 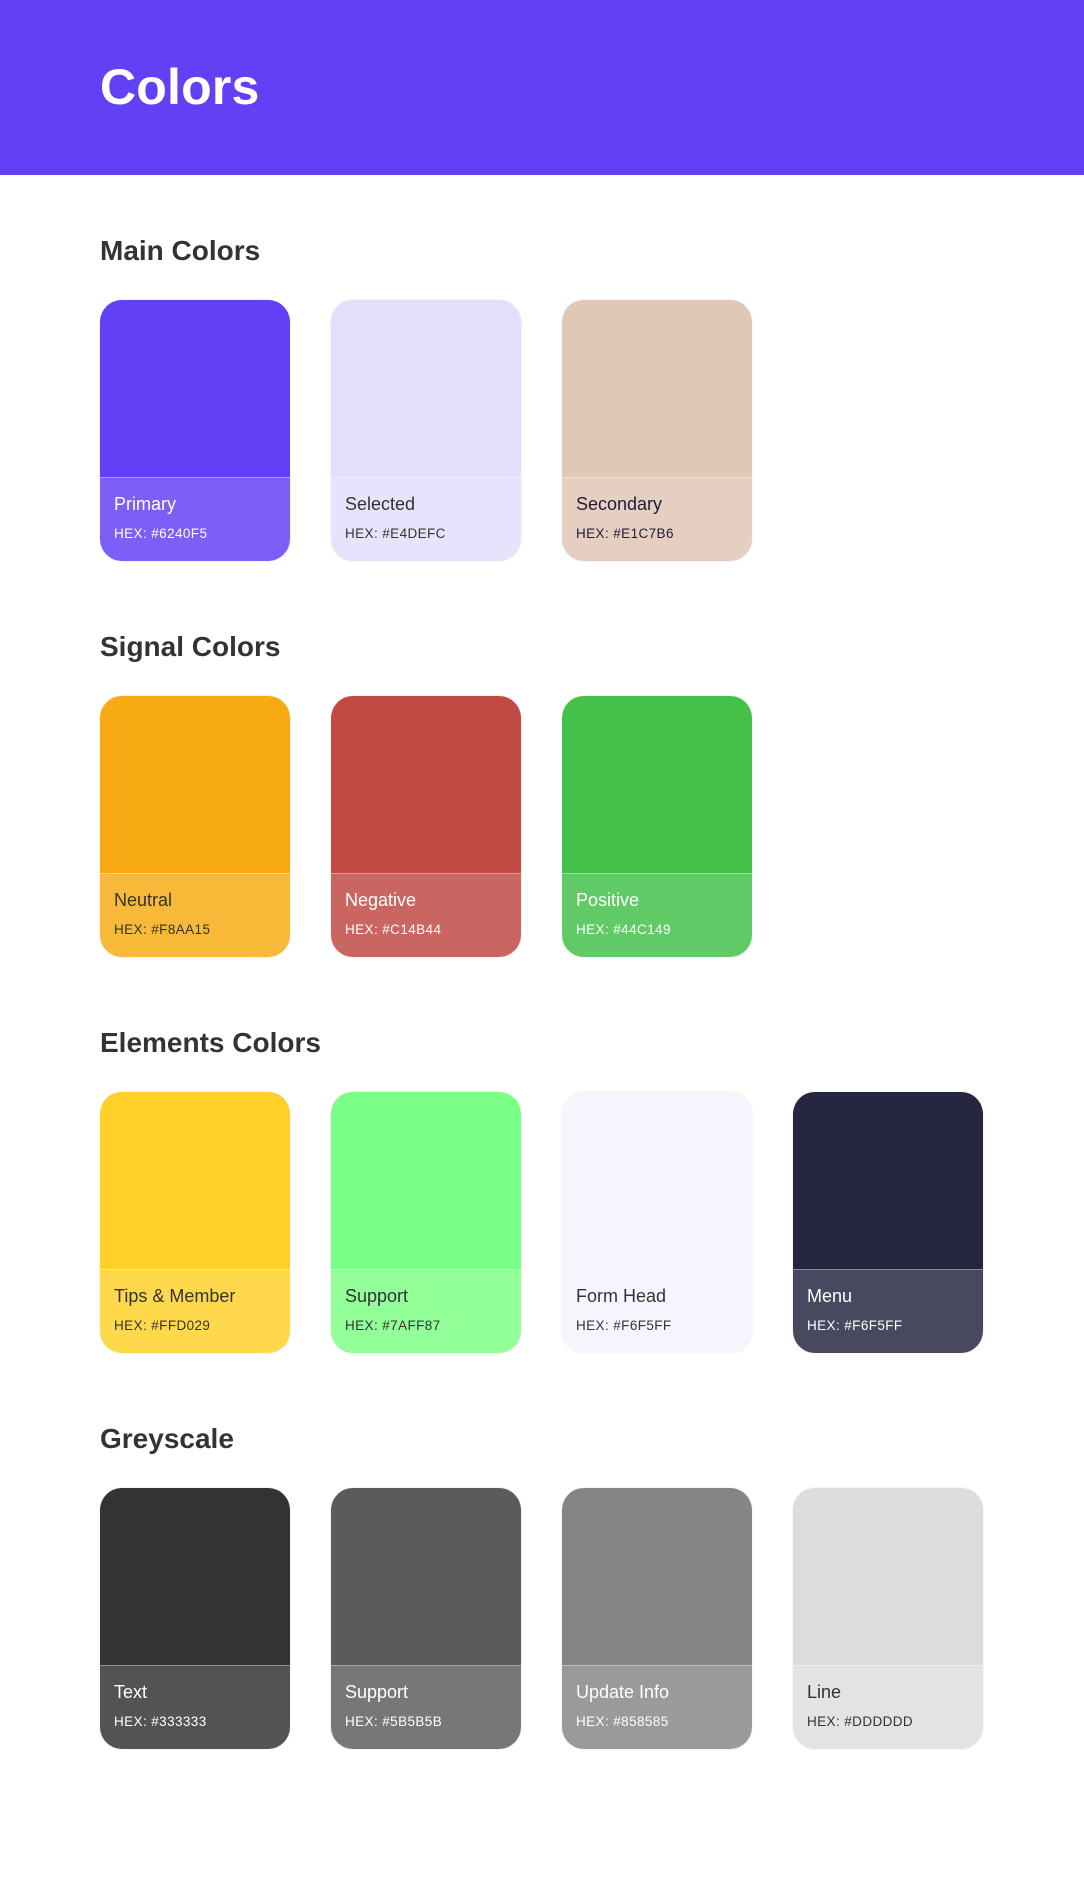 What do you see at coordinates (608, 900) in the screenshot?
I see `color-name: Positive` at bounding box center [608, 900].